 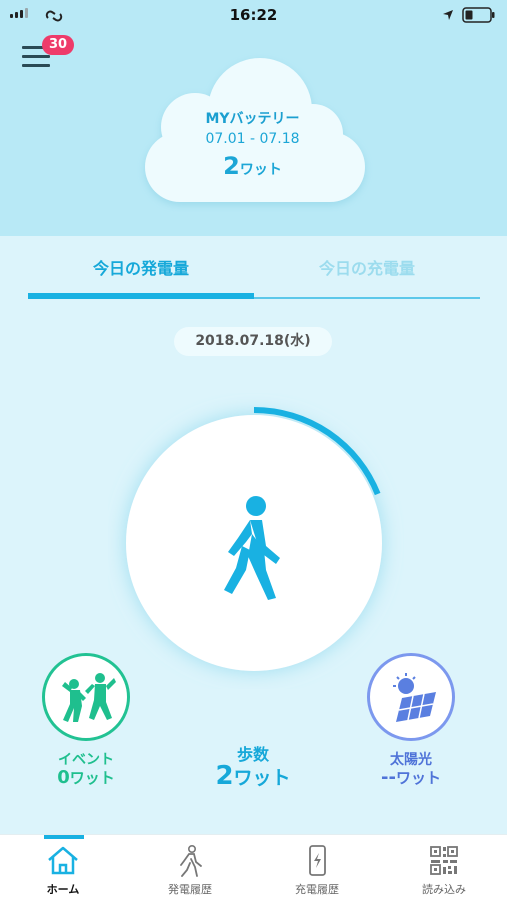 What do you see at coordinates (252, 119) in the screenshot?
I see `battery-title: MYバッテリー` at bounding box center [252, 119].